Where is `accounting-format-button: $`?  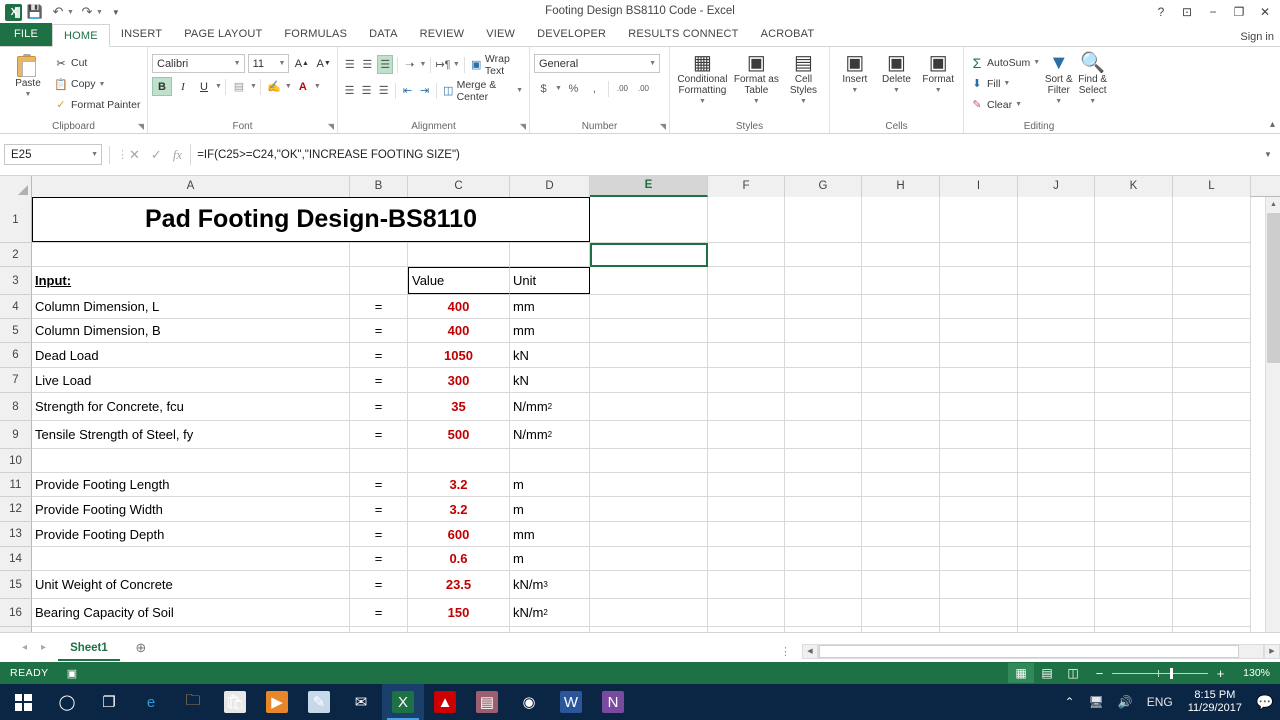 accounting-format-button: $ is located at coordinates (543, 88).